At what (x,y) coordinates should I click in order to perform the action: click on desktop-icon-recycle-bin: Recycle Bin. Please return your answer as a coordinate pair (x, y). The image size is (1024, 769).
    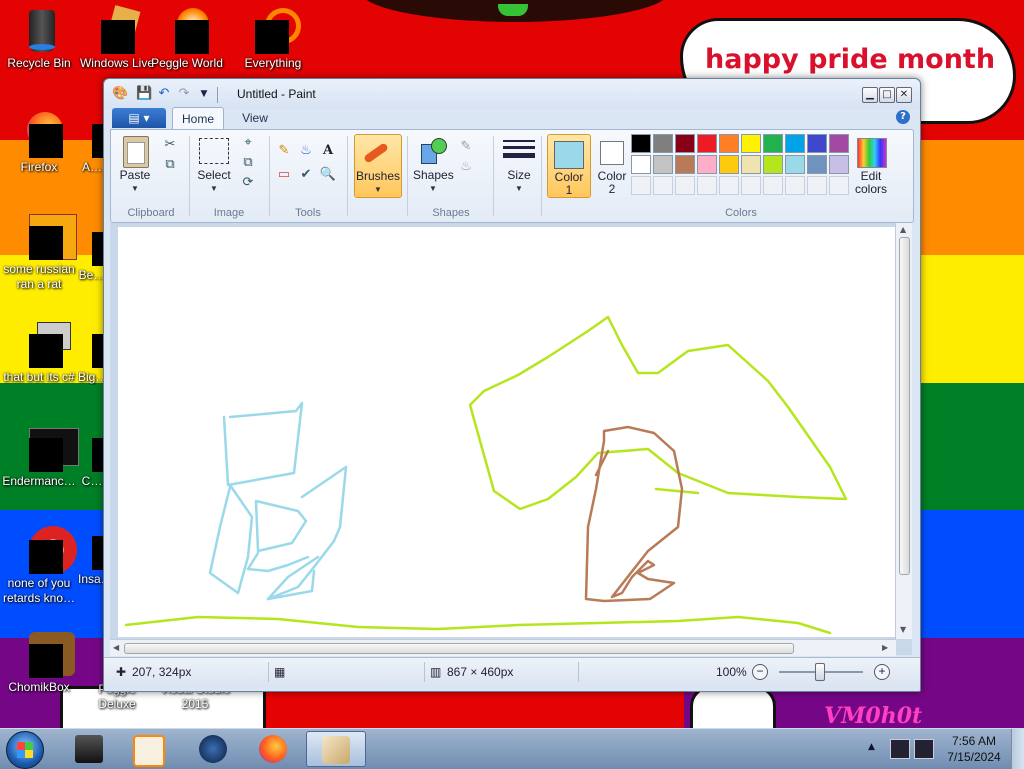
    Looking at the image, I should click on (39, 38).